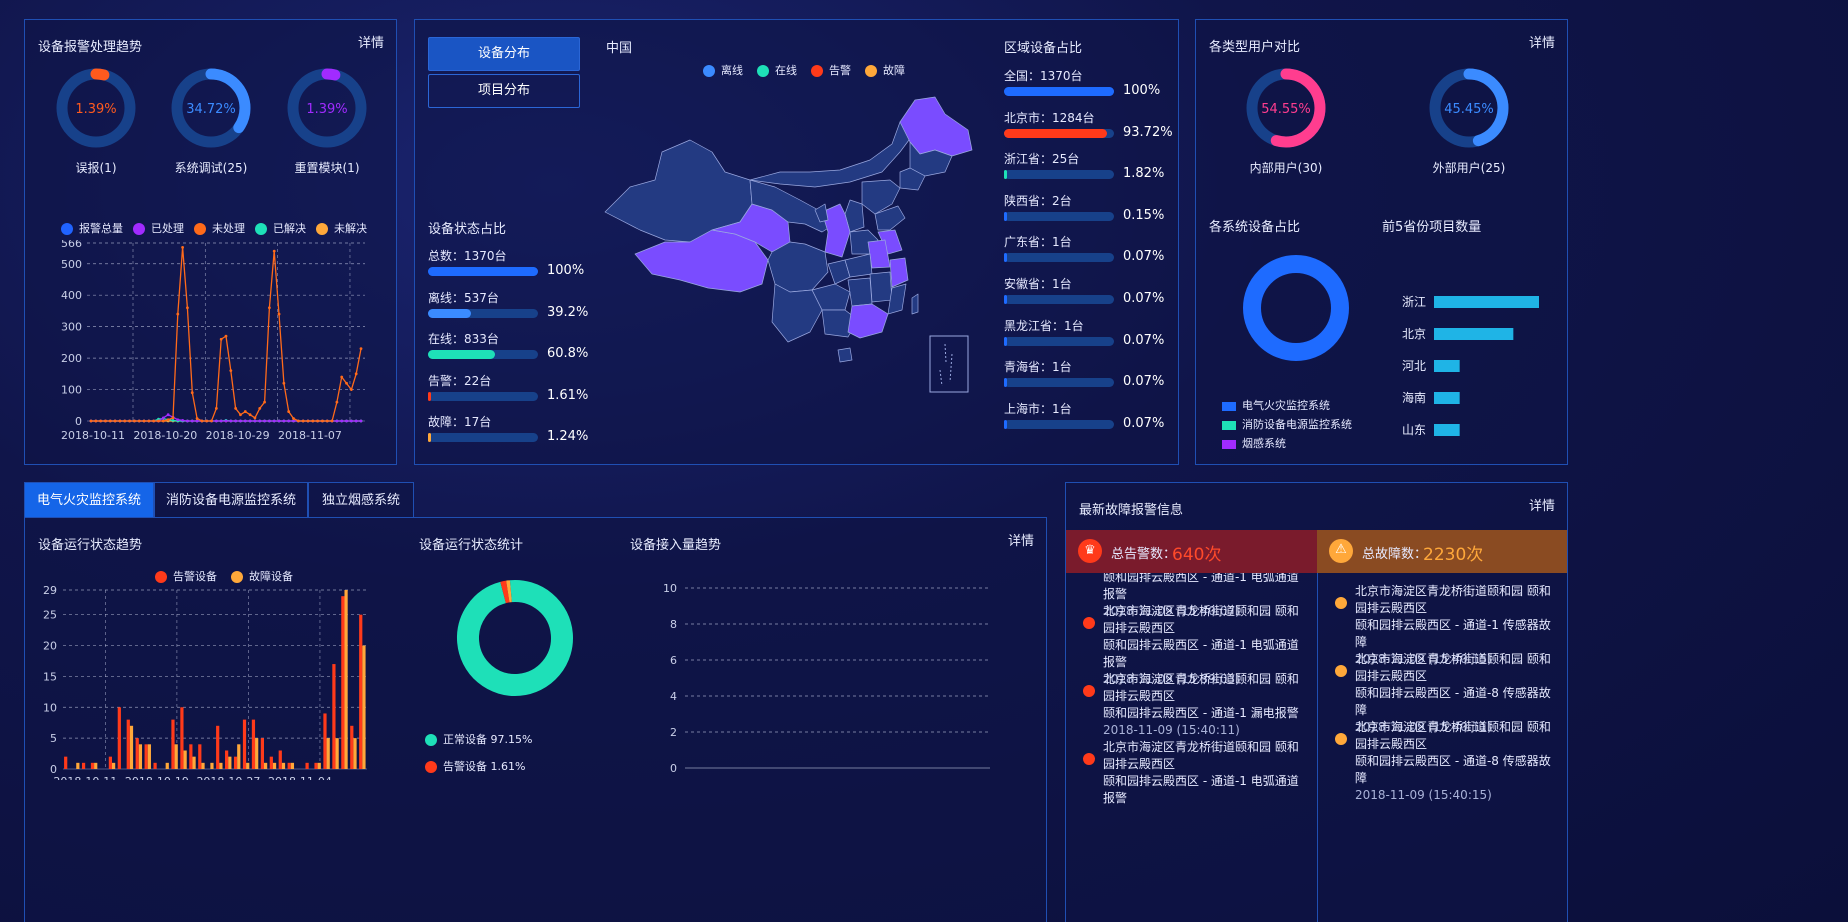 This screenshot has width=1848, height=922. I want to click on y-tick-label: 2, so click(673, 732).